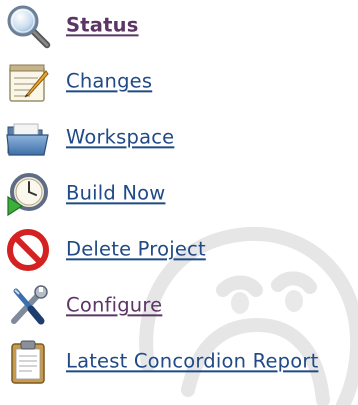 The height and width of the screenshot is (405, 358). I want to click on task-latest-concordion-report: Latest Concordion Report, so click(179, 362).